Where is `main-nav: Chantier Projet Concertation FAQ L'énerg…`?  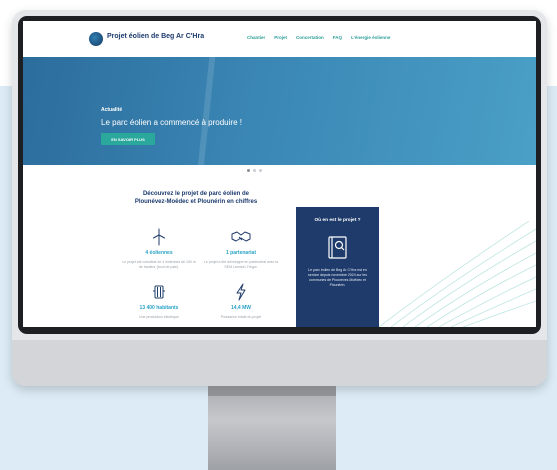
main-nav: Chantier Projet Concertation FAQ L'énerg… is located at coordinates (318, 37).